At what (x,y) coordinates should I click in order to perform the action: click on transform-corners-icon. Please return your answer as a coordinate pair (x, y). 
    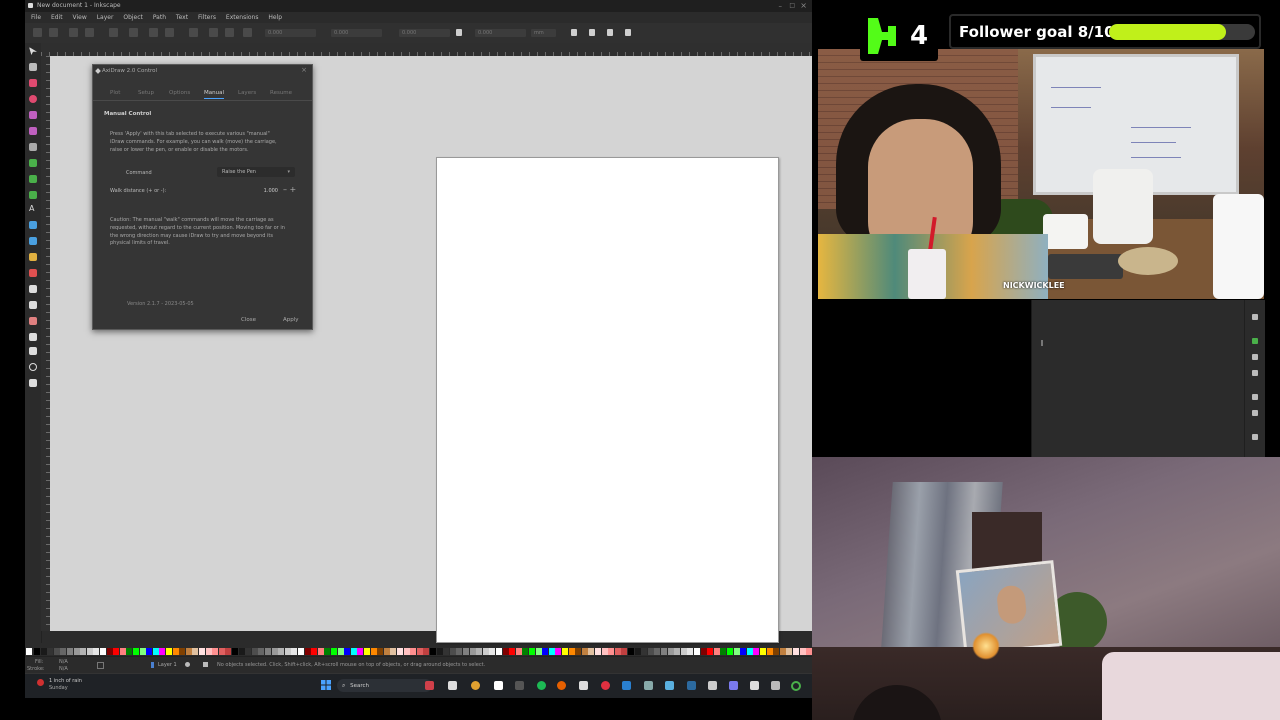
    Looking at the image, I should click on (592, 32).